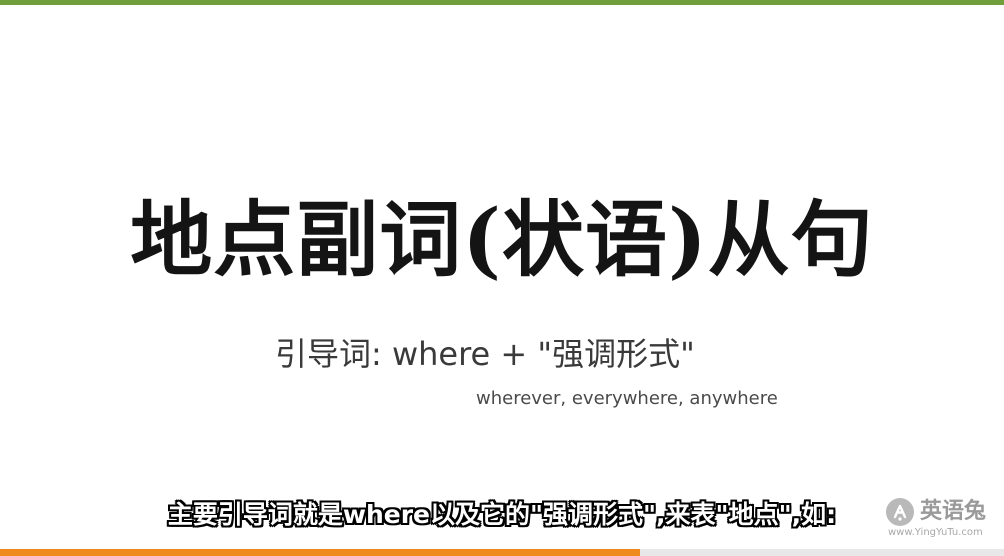 The width and height of the screenshot is (1004, 556). What do you see at coordinates (953, 511) in the screenshot?
I see `watermark-name: 英语兔` at bounding box center [953, 511].